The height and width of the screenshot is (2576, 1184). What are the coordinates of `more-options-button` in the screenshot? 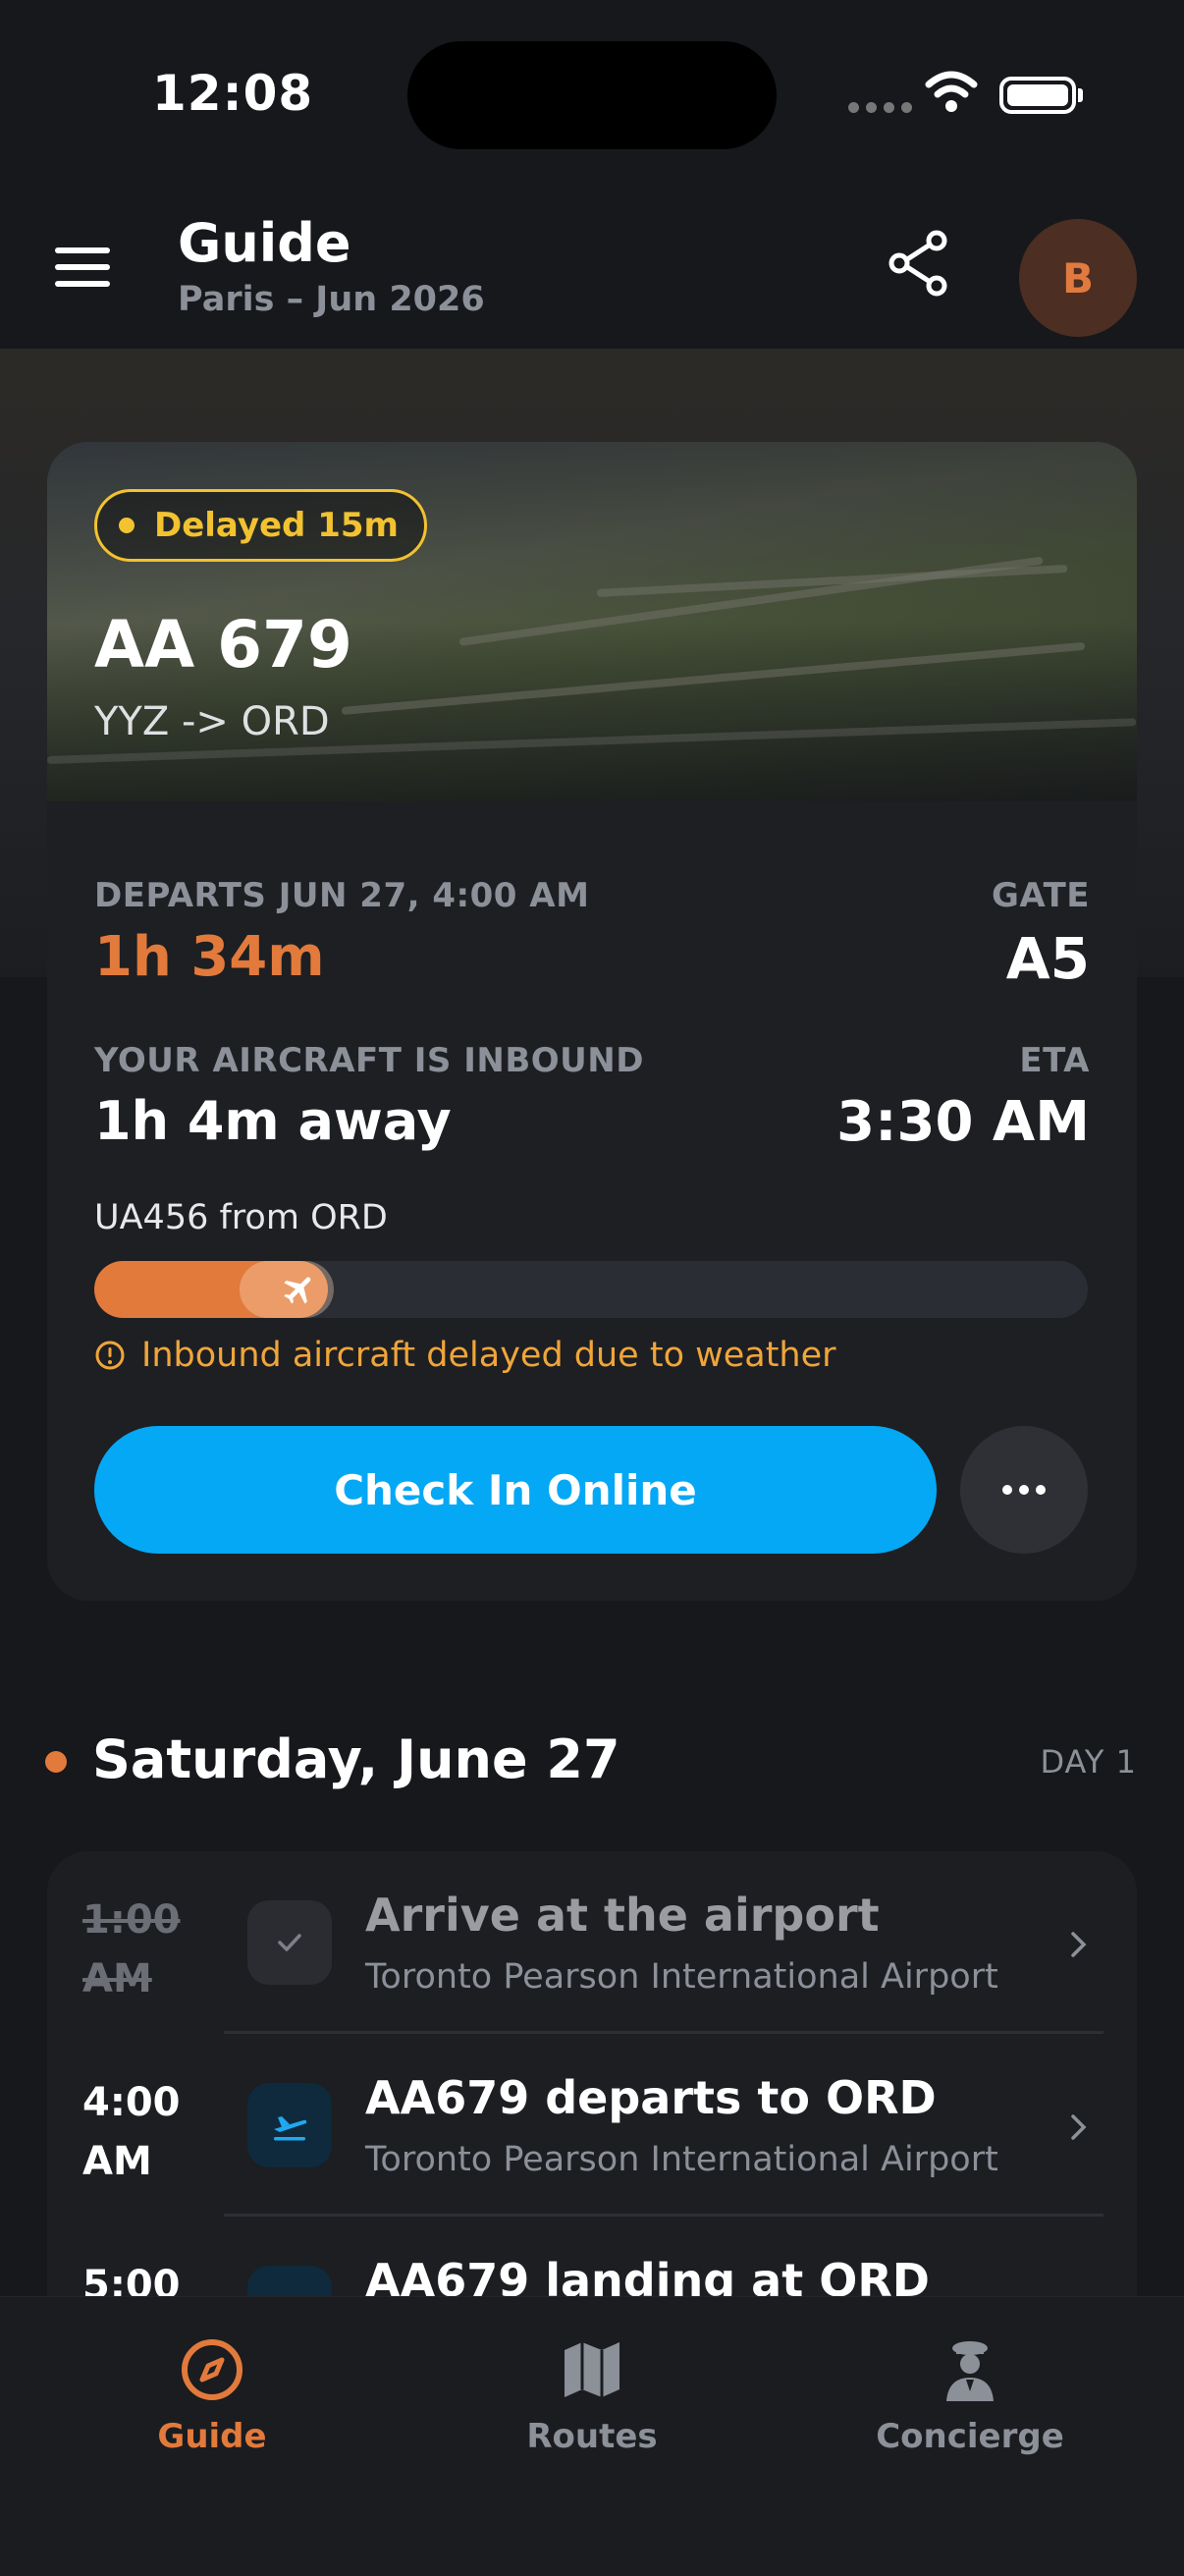 It's located at (1024, 1490).